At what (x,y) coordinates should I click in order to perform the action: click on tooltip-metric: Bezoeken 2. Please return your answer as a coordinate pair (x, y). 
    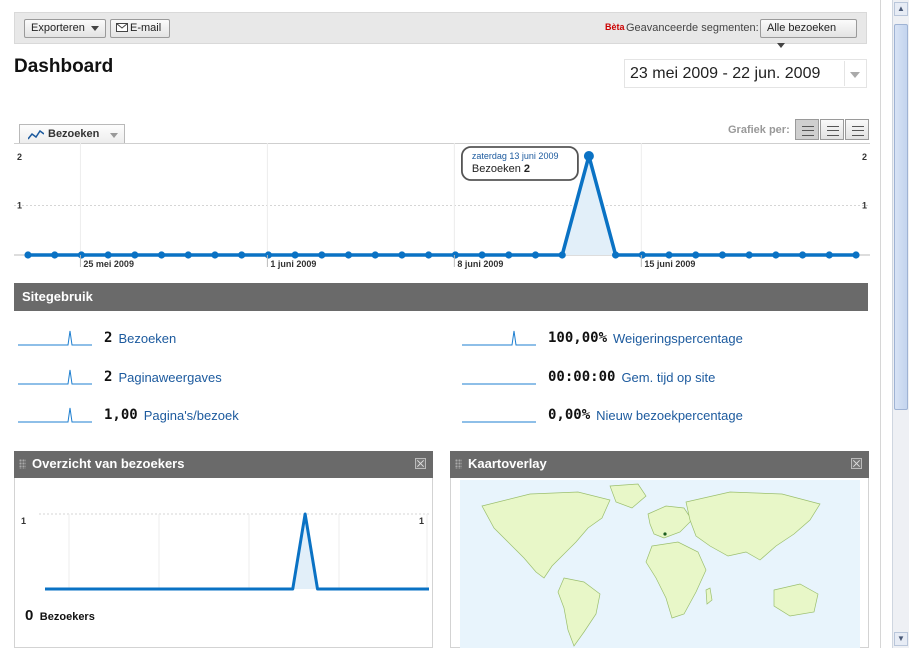
    Looking at the image, I should click on (501, 169).